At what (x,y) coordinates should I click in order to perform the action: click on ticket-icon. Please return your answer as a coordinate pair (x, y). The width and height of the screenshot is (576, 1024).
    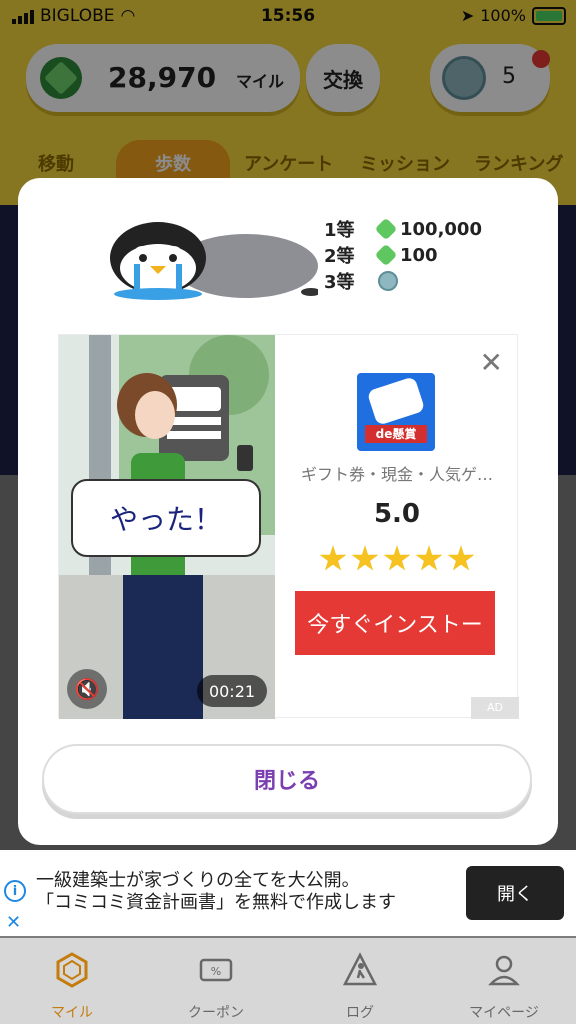
    Looking at the image, I should click on (388, 281).